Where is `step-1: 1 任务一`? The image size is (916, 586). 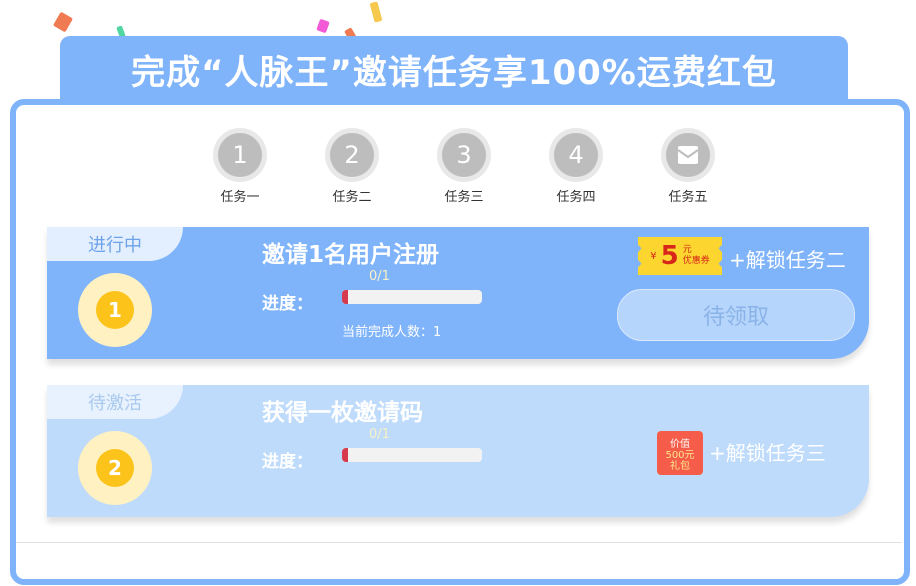 step-1: 1 任务一 is located at coordinates (240, 166).